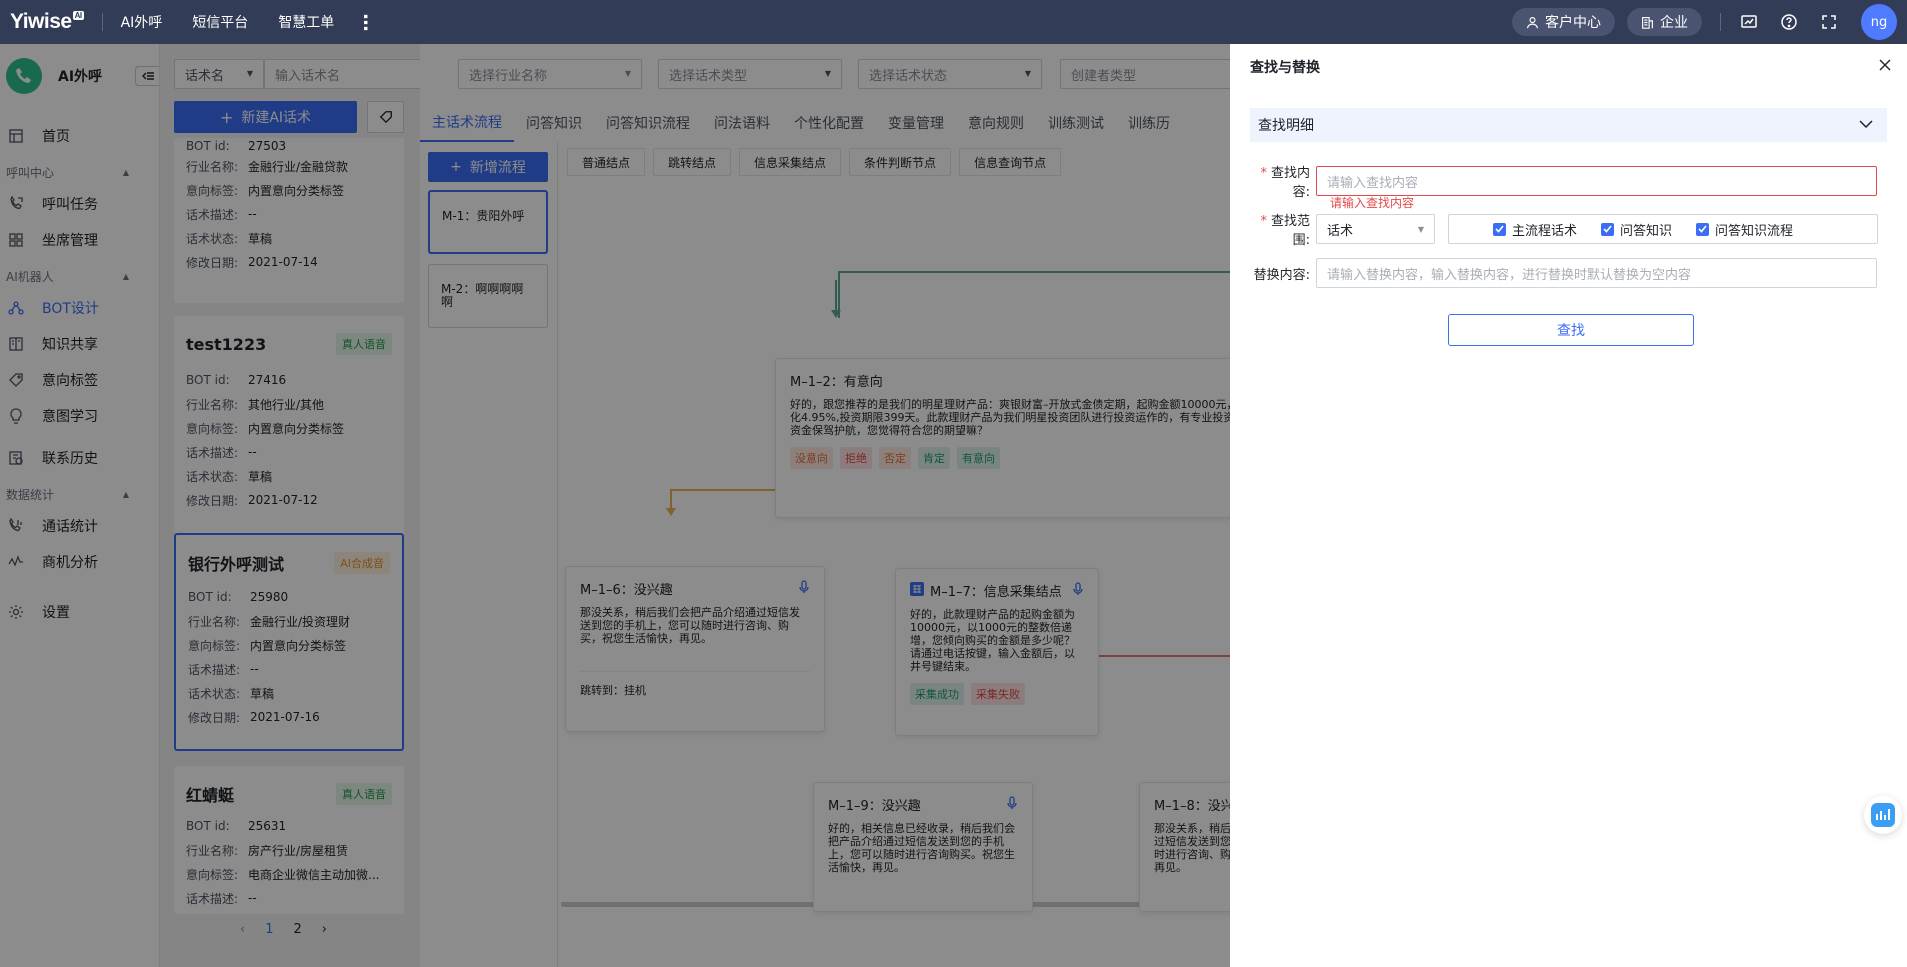  What do you see at coordinates (47, 22) in the screenshot?
I see `yiwise-logo: Yiwise AI` at bounding box center [47, 22].